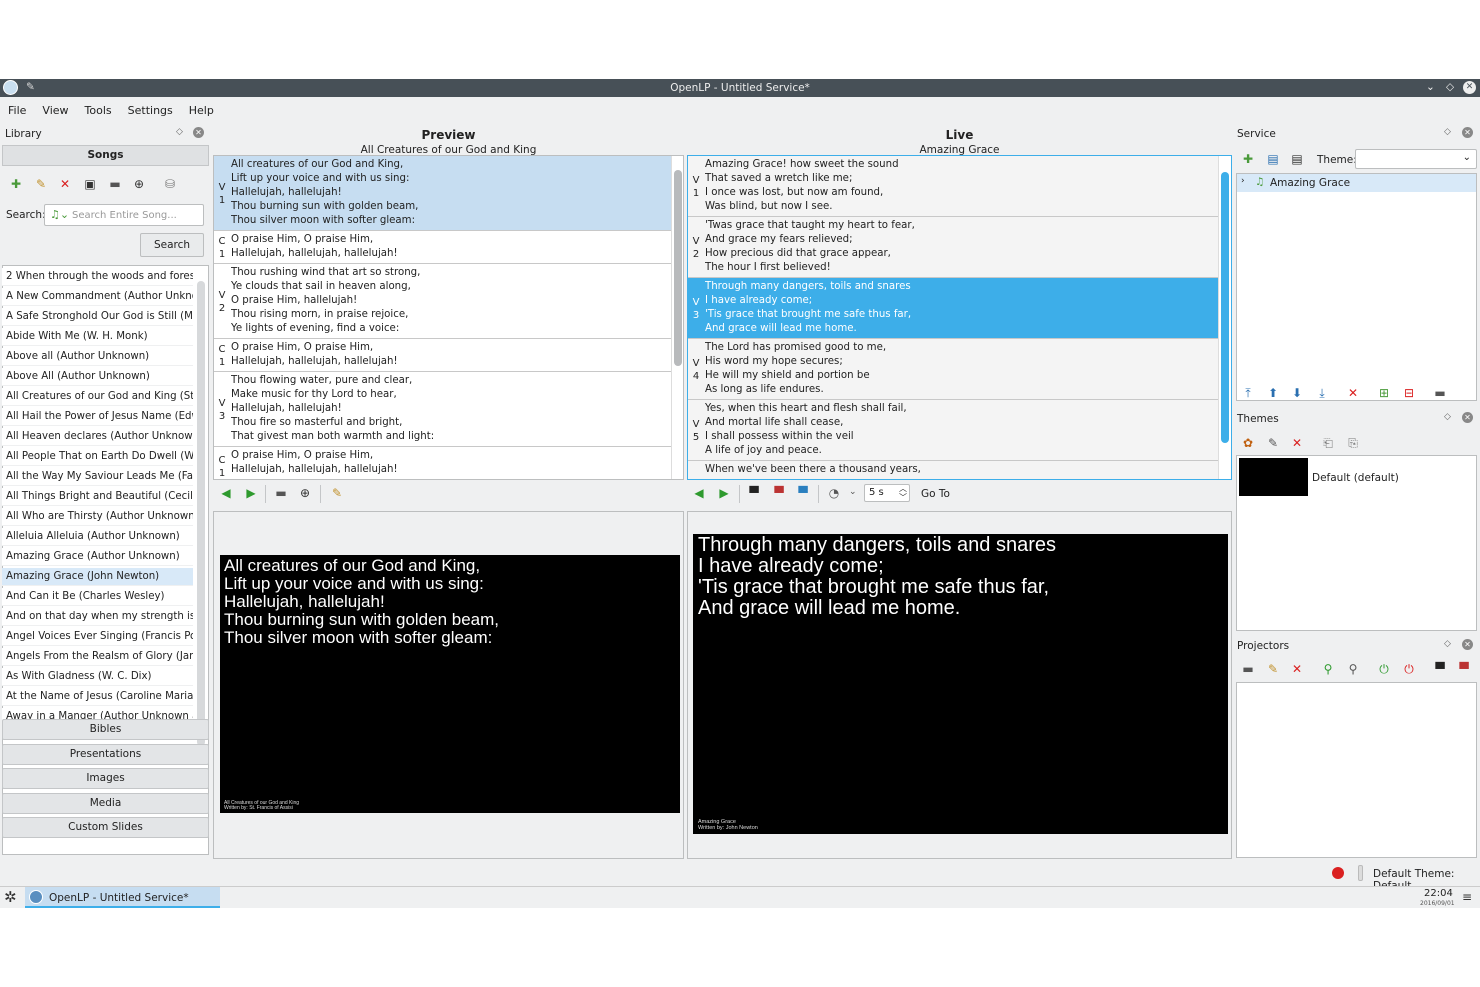 The width and height of the screenshot is (1480, 987). I want to click on blank-screen-icon: ▀, so click(754, 493).